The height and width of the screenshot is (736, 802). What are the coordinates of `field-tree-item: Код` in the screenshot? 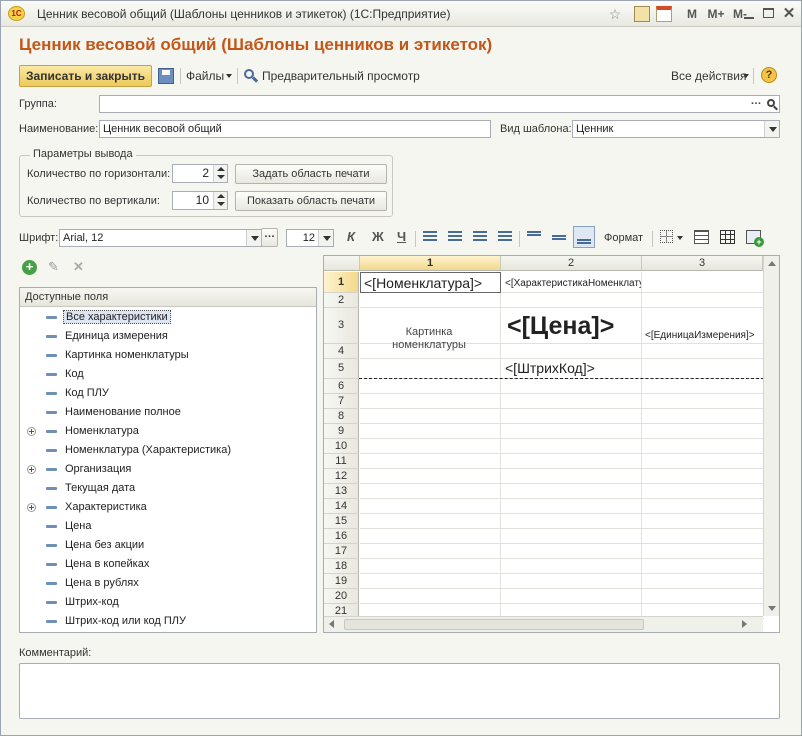 It's located at (168, 374).